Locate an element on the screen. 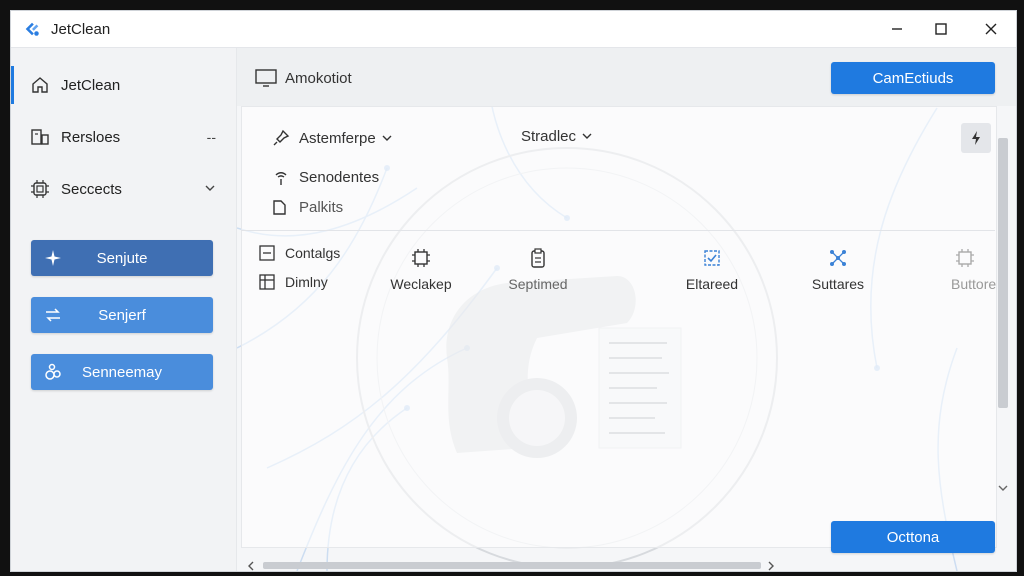 This screenshot has height=576, width=1024. close-icon is located at coordinates (991, 29).